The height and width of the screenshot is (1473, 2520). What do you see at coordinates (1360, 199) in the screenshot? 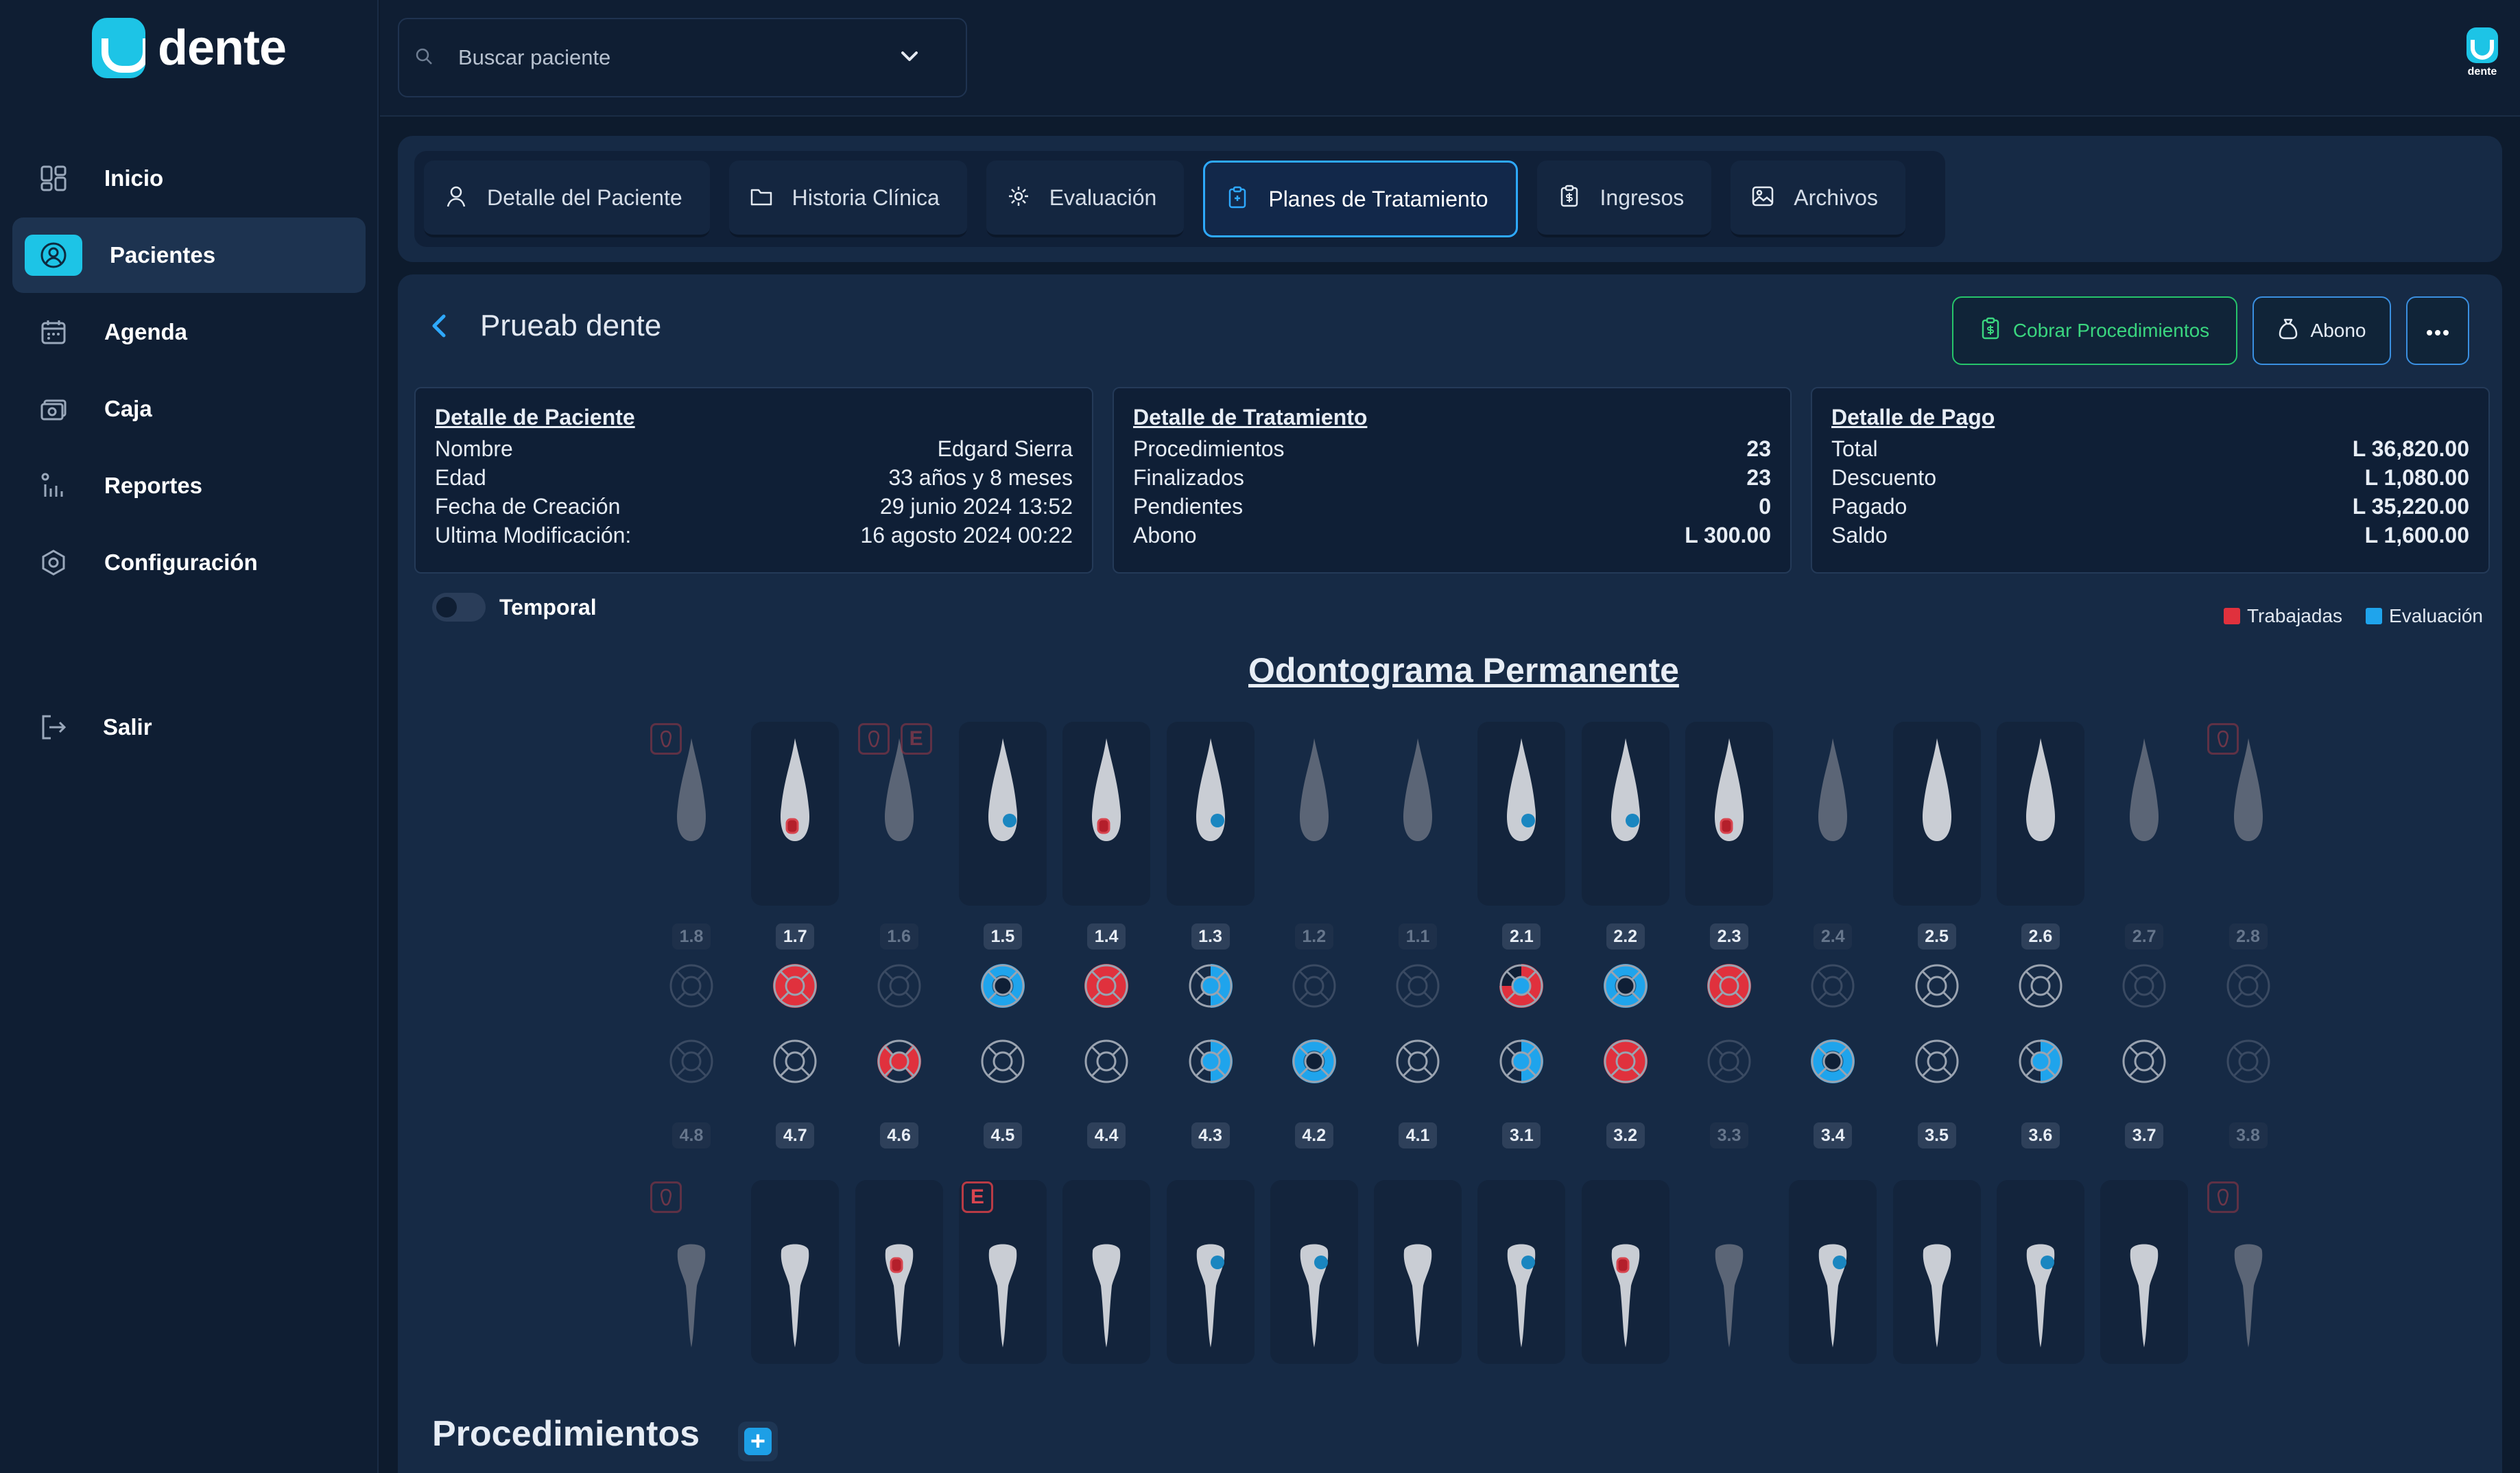
I see `tab-planes-tratamiento: Planes de Tratamiento` at bounding box center [1360, 199].